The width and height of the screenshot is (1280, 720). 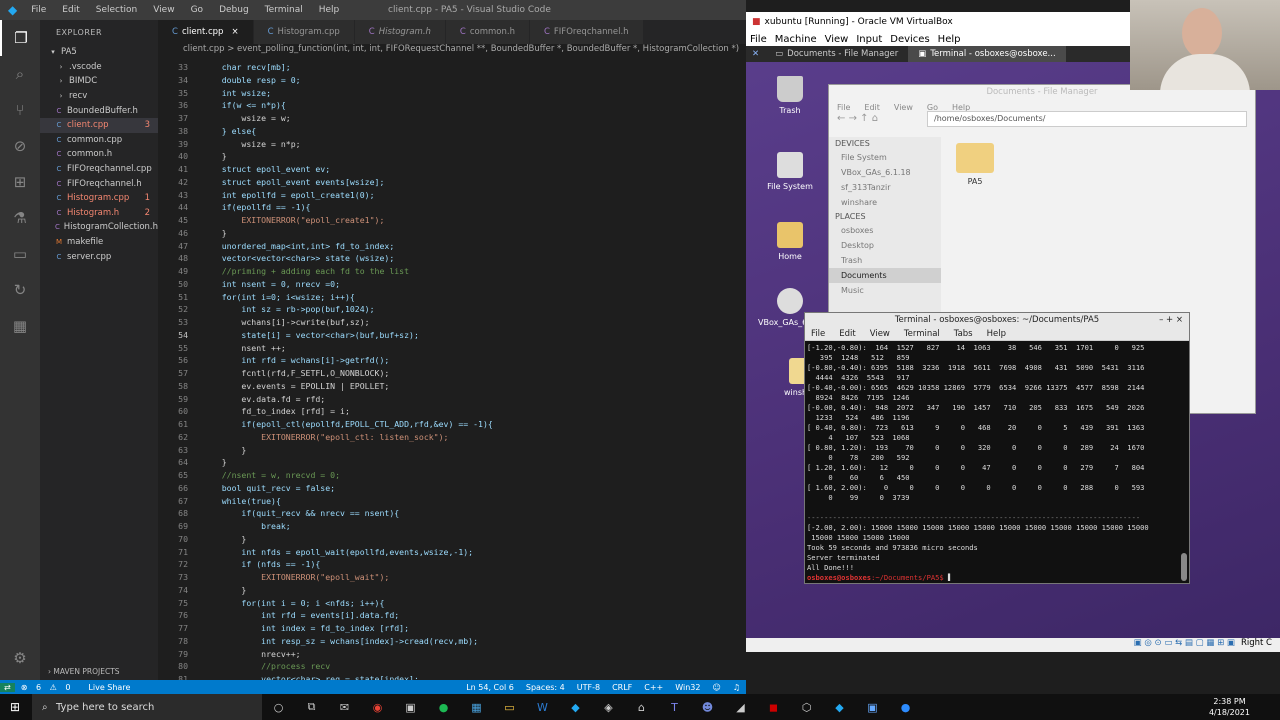 I want to click on tab-histogram-h: C Histogram.h, so click(x=400, y=32).